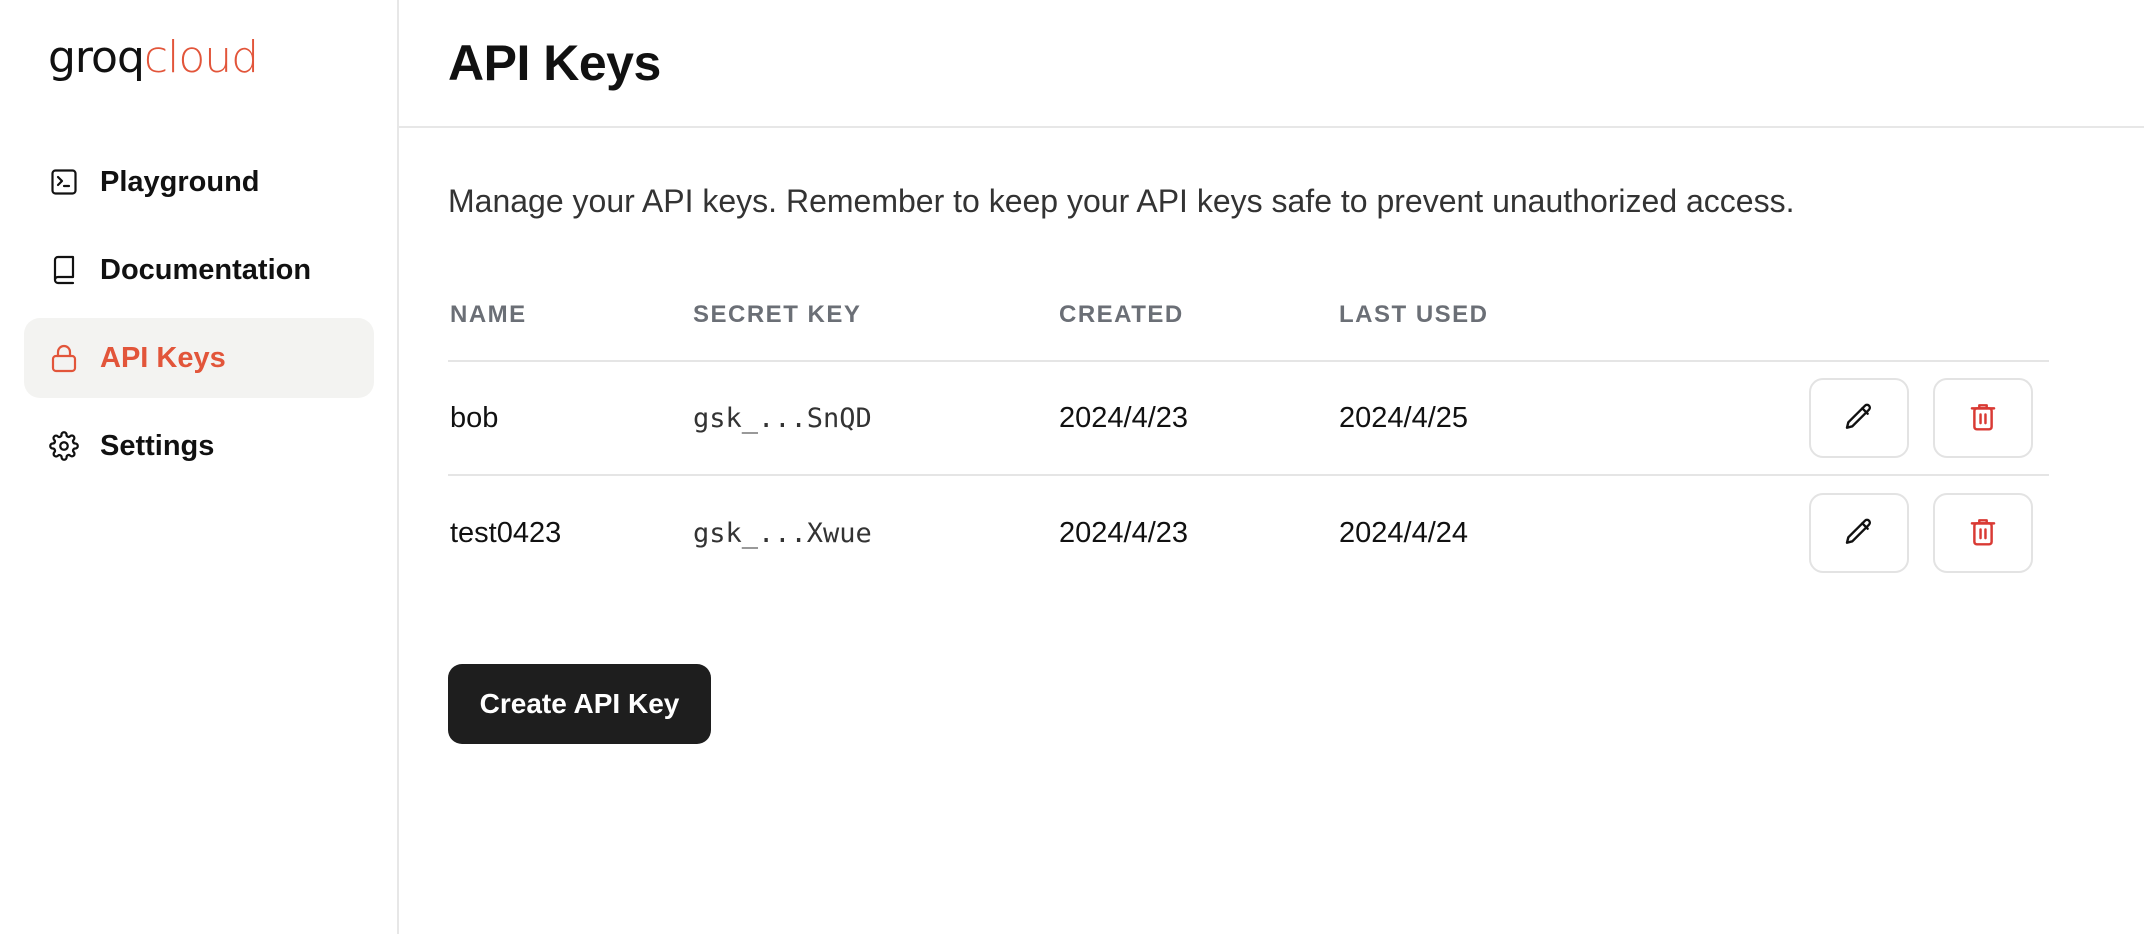 This screenshot has width=2144, height=934. What do you see at coordinates (1248, 533) in the screenshot?
I see `table-row: test0423 gsk_...Xwue 2024/4/23 2024/4/24` at bounding box center [1248, 533].